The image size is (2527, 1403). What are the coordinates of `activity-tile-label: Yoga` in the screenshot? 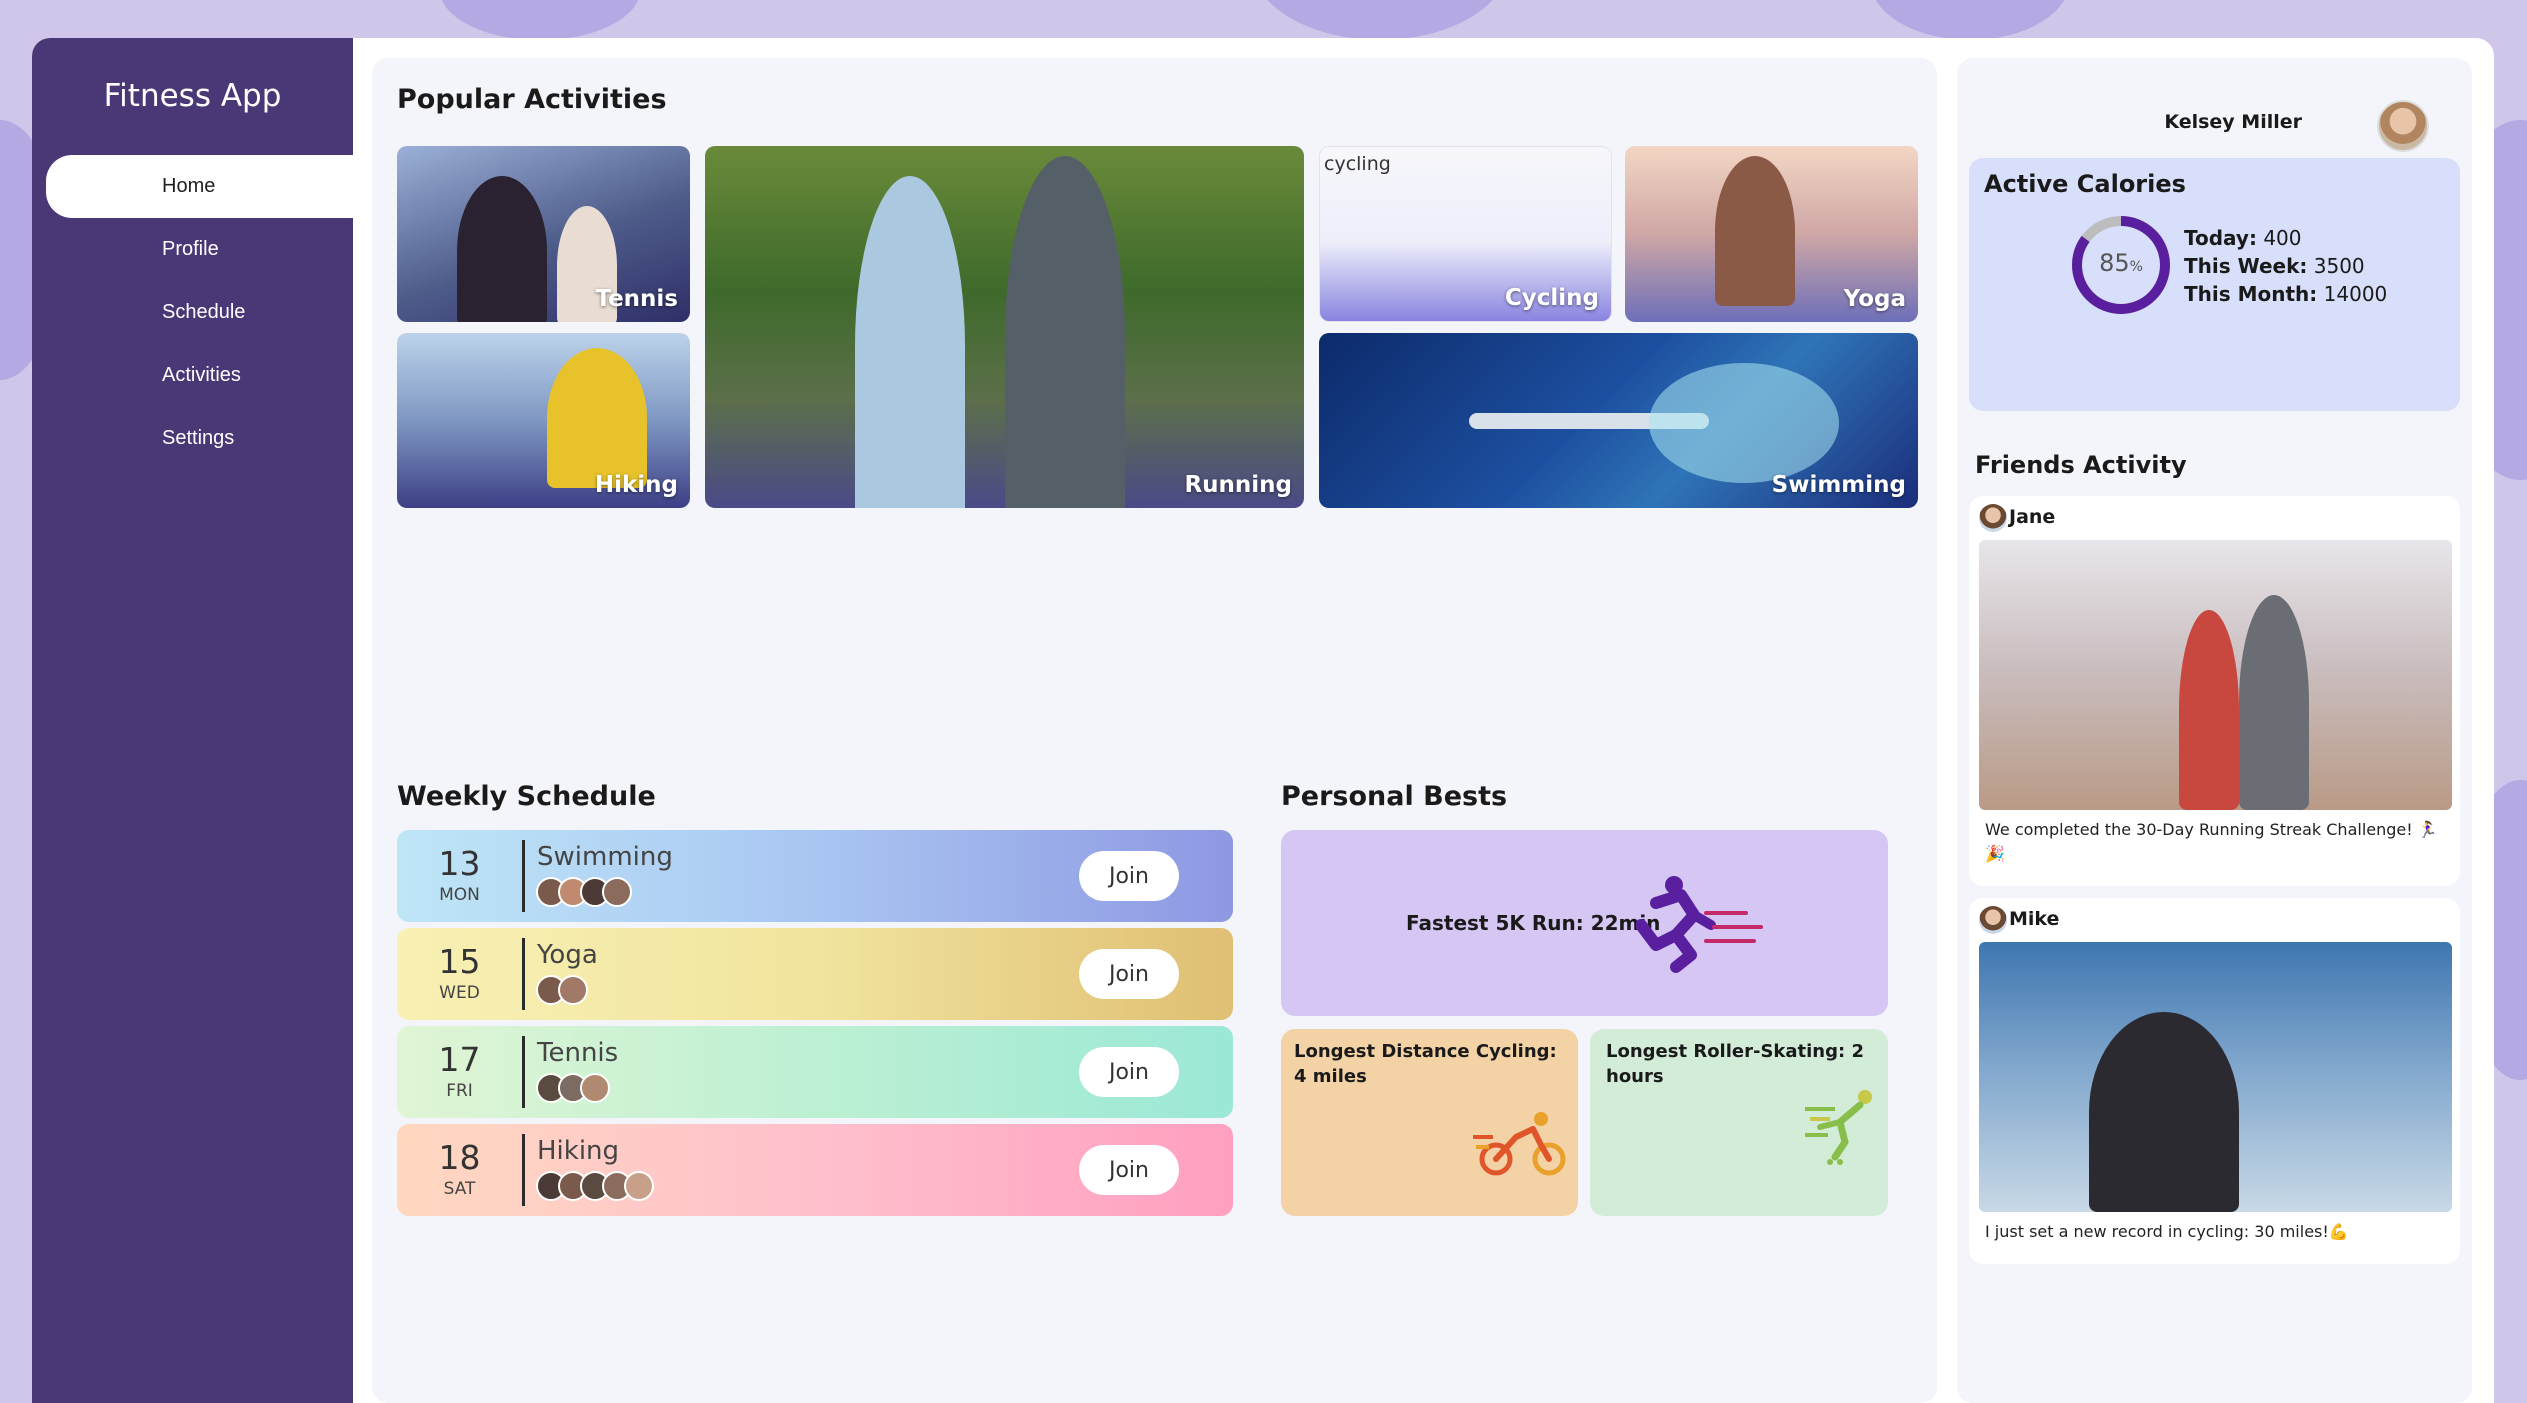 It's located at (1874, 299).